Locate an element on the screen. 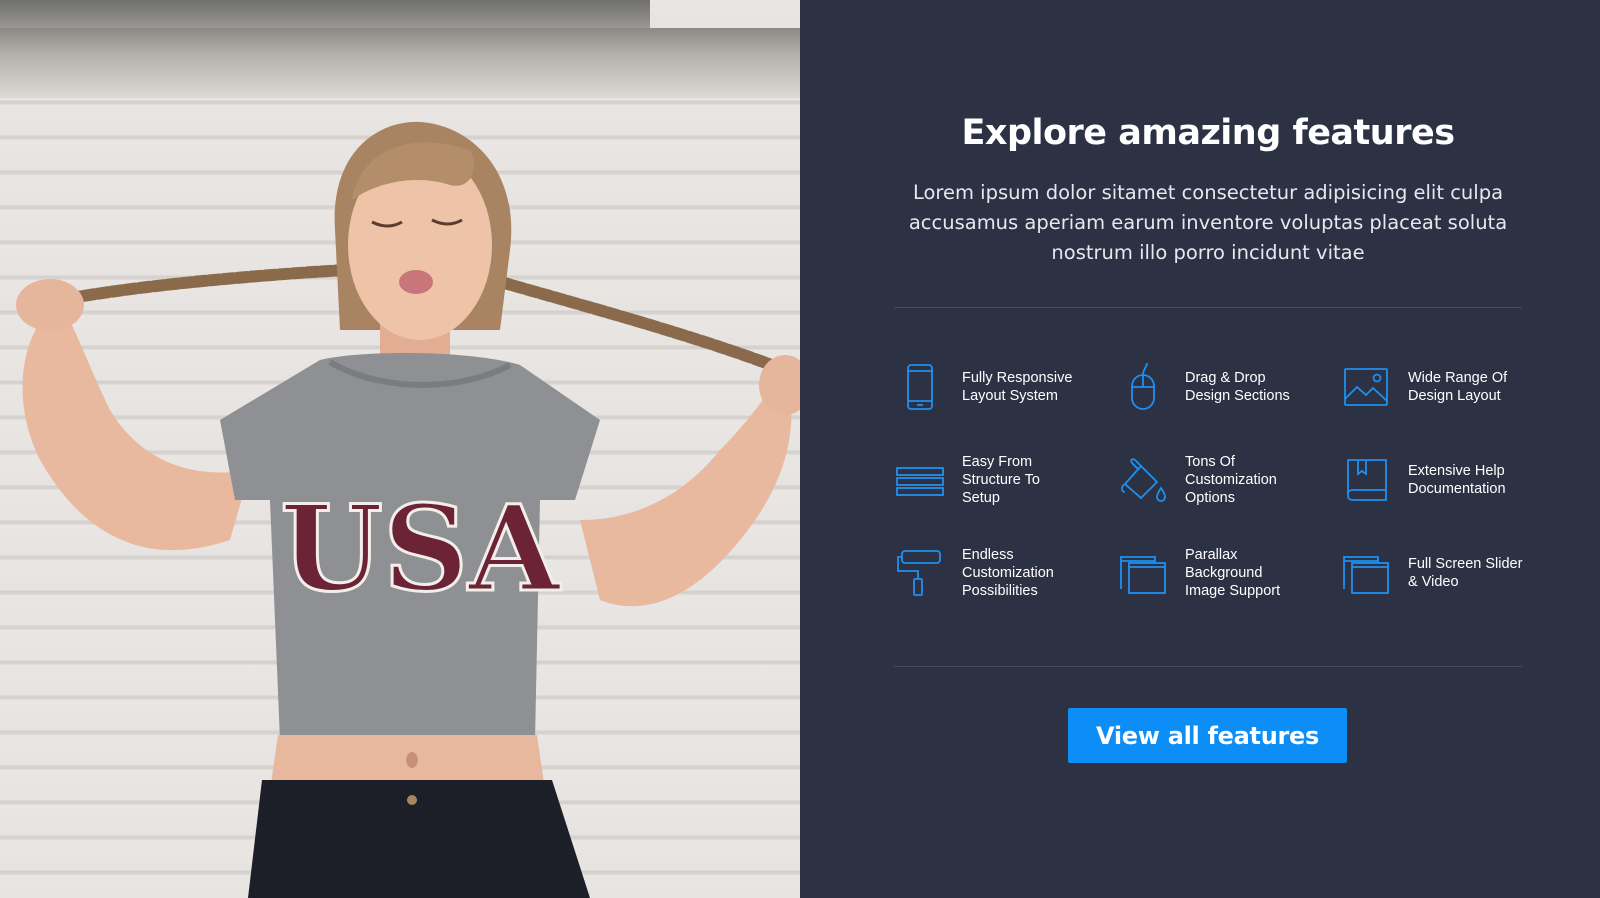  feature-layouts: Wide Range Of Design Layout is located at coordinates (1447, 386).